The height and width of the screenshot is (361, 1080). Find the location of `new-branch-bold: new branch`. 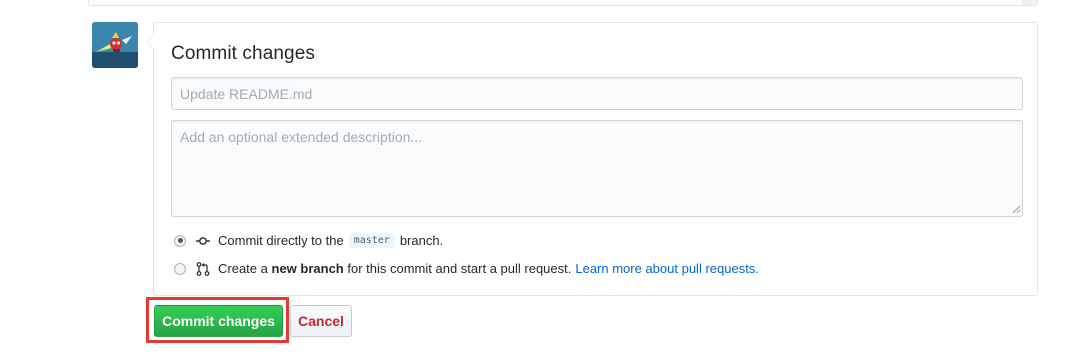

new-branch-bold: new branch is located at coordinates (307, 268).